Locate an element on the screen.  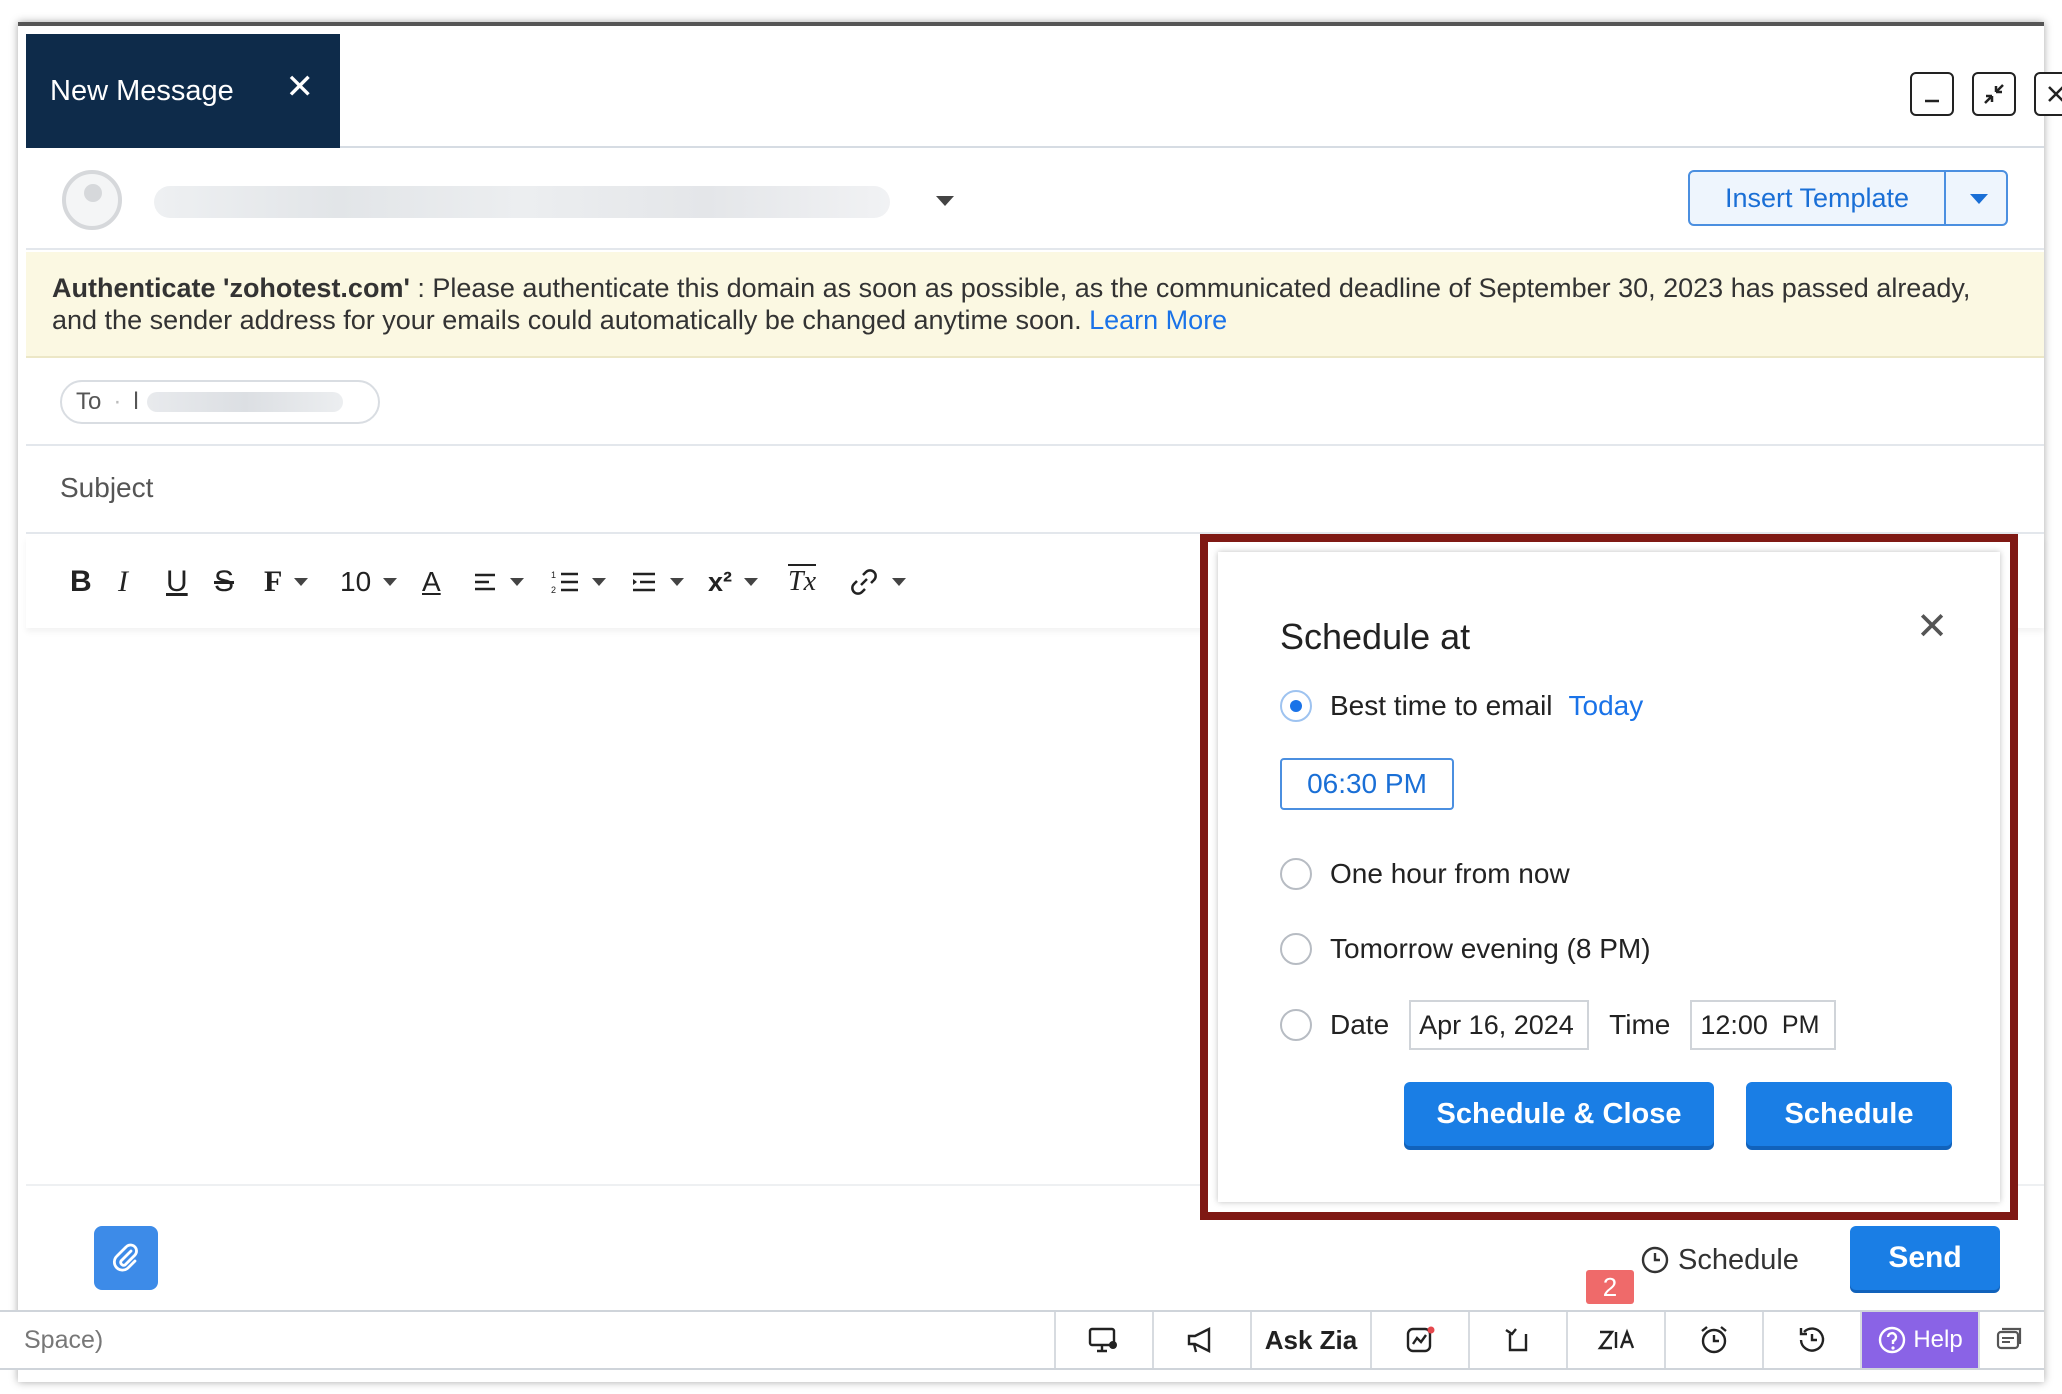
option-custom-date: Date Apr 16, 2024 Time 12:00 PM is located at coordinates (1558, 1025).